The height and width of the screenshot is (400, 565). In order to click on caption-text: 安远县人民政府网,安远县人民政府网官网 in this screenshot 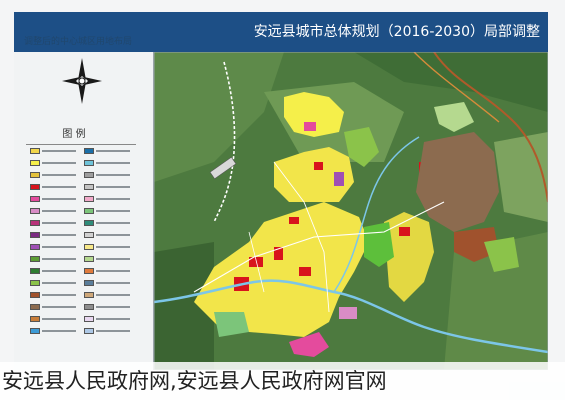, I will do `click(194, 381)`.